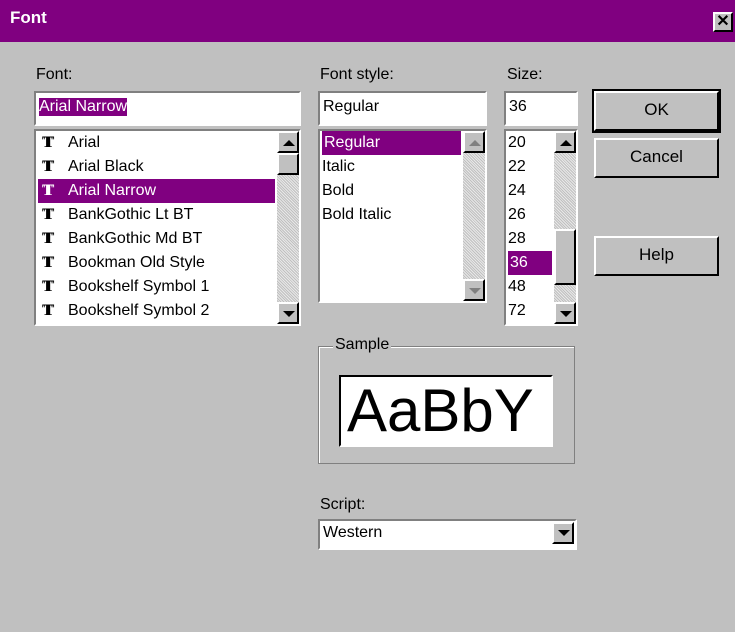  Describe the element at coordinates (656, 111) in the screenshot. I see `ok-button: OK` at that location.